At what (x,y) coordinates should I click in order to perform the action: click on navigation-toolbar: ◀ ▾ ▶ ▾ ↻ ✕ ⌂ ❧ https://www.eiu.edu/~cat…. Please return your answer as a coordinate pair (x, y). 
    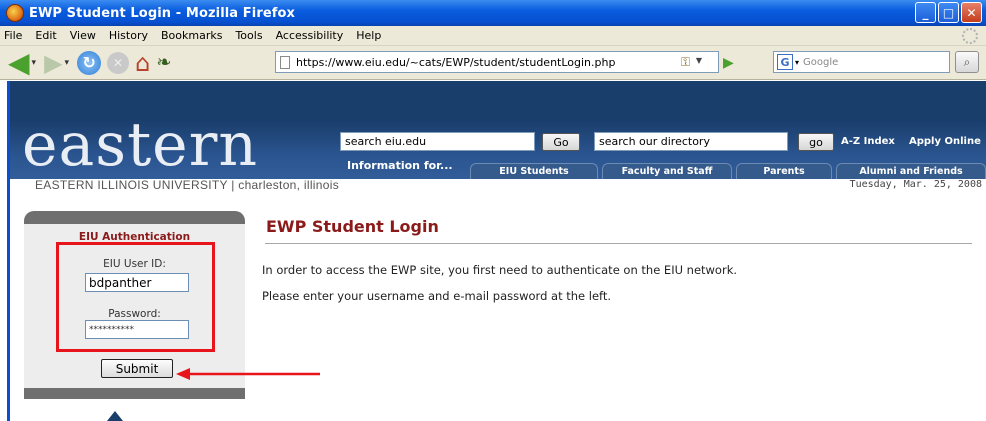
    Looking at the image, I should click on (493, 63).